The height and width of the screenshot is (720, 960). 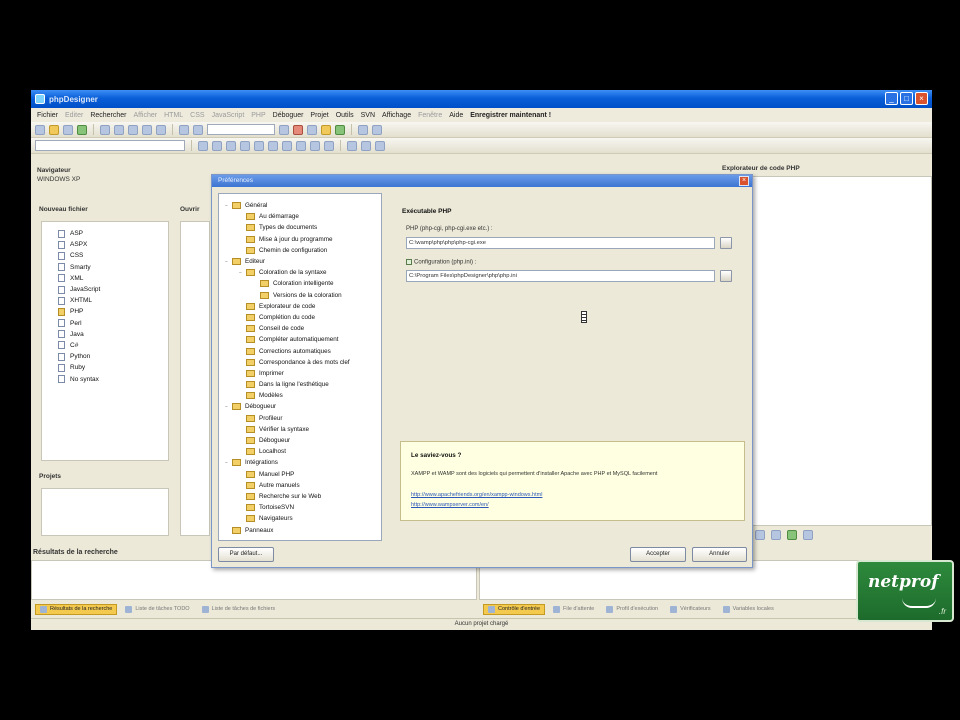 I want to click on tree-node: Coloration intelligente, so click(x=303, y=283).